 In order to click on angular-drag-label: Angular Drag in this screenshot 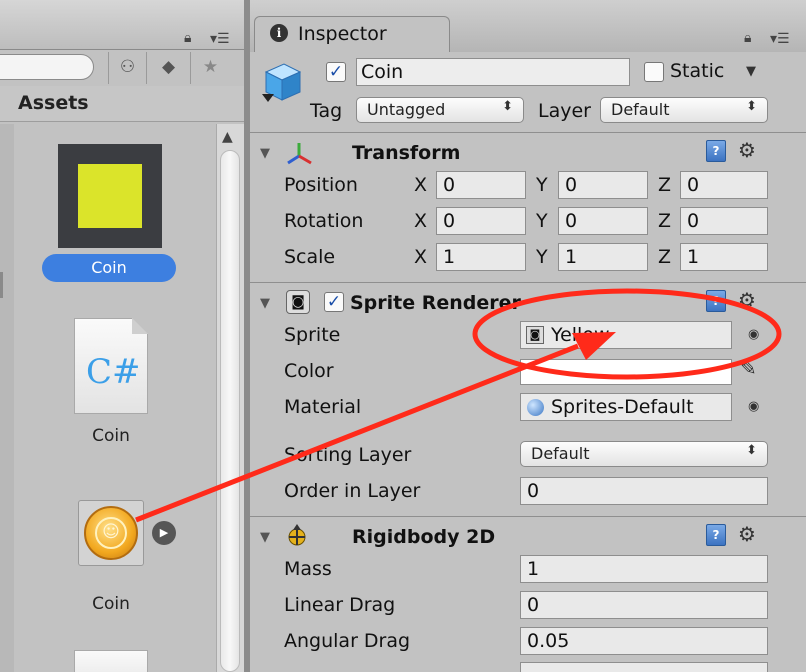, I will do `click(347, 641)`.